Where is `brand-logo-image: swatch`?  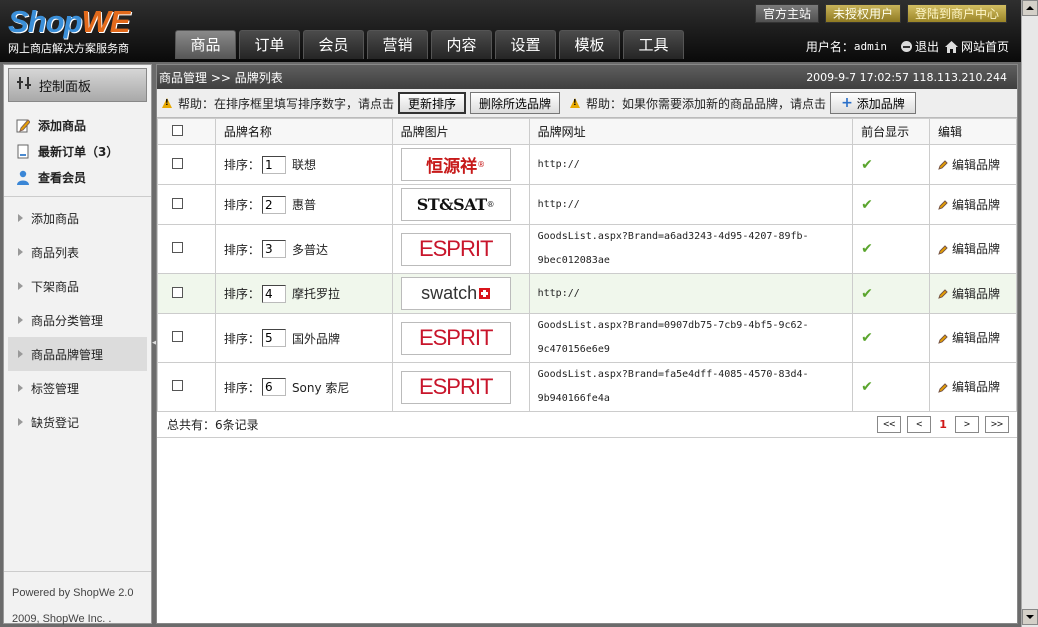
brand-logo-image: swatch is located at coordinates (455, 293).